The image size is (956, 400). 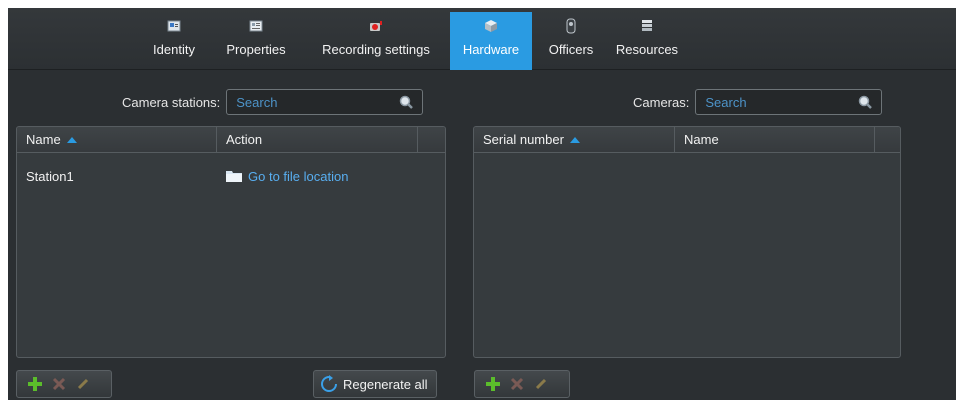 What do you see at coordinates (571, 26) in the screenshot?
I see `officer-icon` at bounding box center [571, 26].